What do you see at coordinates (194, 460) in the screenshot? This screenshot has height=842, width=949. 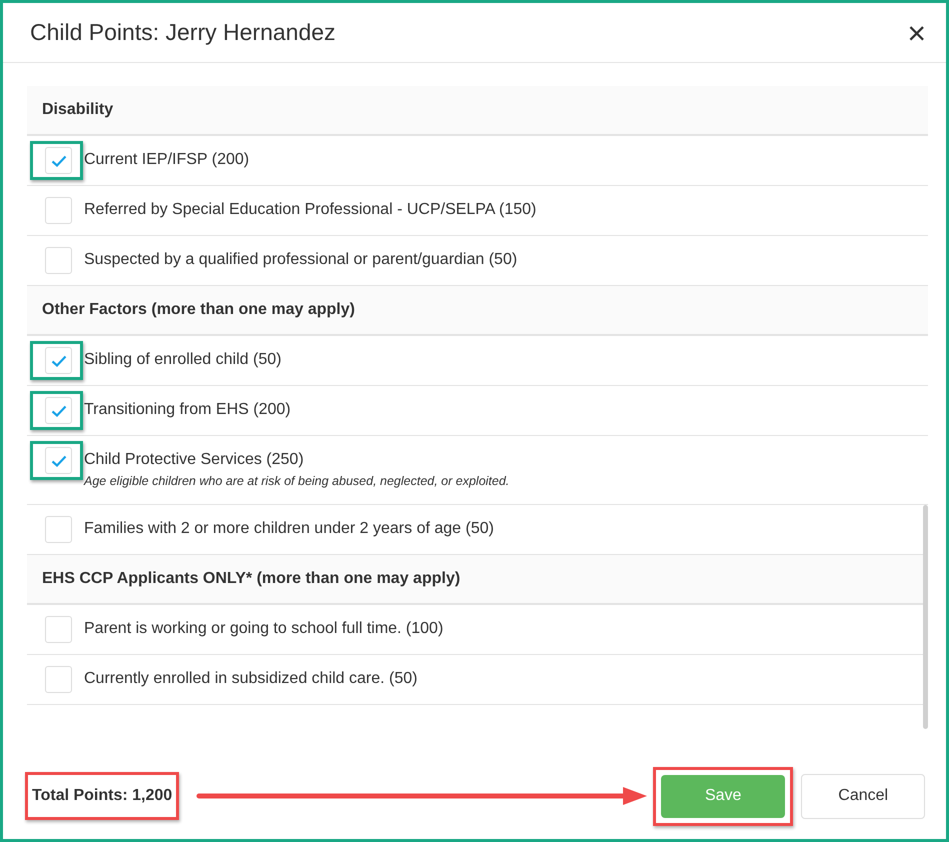 I see `option-label: Child Protective Services (250)` at bounding box center [194, 460].